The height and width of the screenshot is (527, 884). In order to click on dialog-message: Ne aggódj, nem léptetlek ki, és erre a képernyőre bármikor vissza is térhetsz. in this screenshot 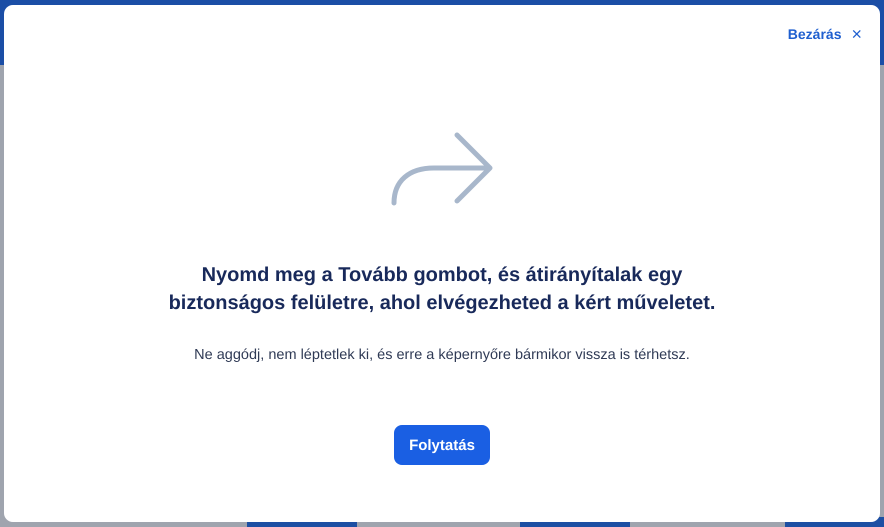, I will do `click(442, 355)`.